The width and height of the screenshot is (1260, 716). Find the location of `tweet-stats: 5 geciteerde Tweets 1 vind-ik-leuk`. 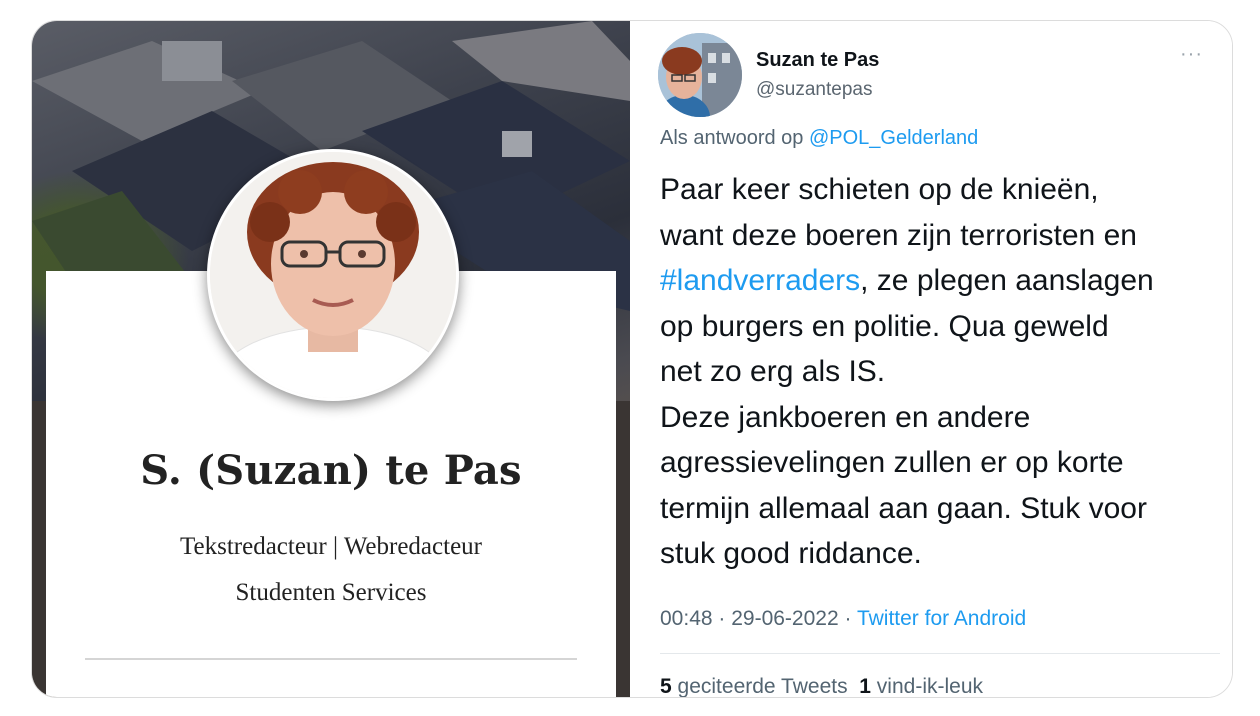

tweet-stats: 5 geciteerde Tweets 1 vind-ik-leuk is located at coordinates (821, 686).